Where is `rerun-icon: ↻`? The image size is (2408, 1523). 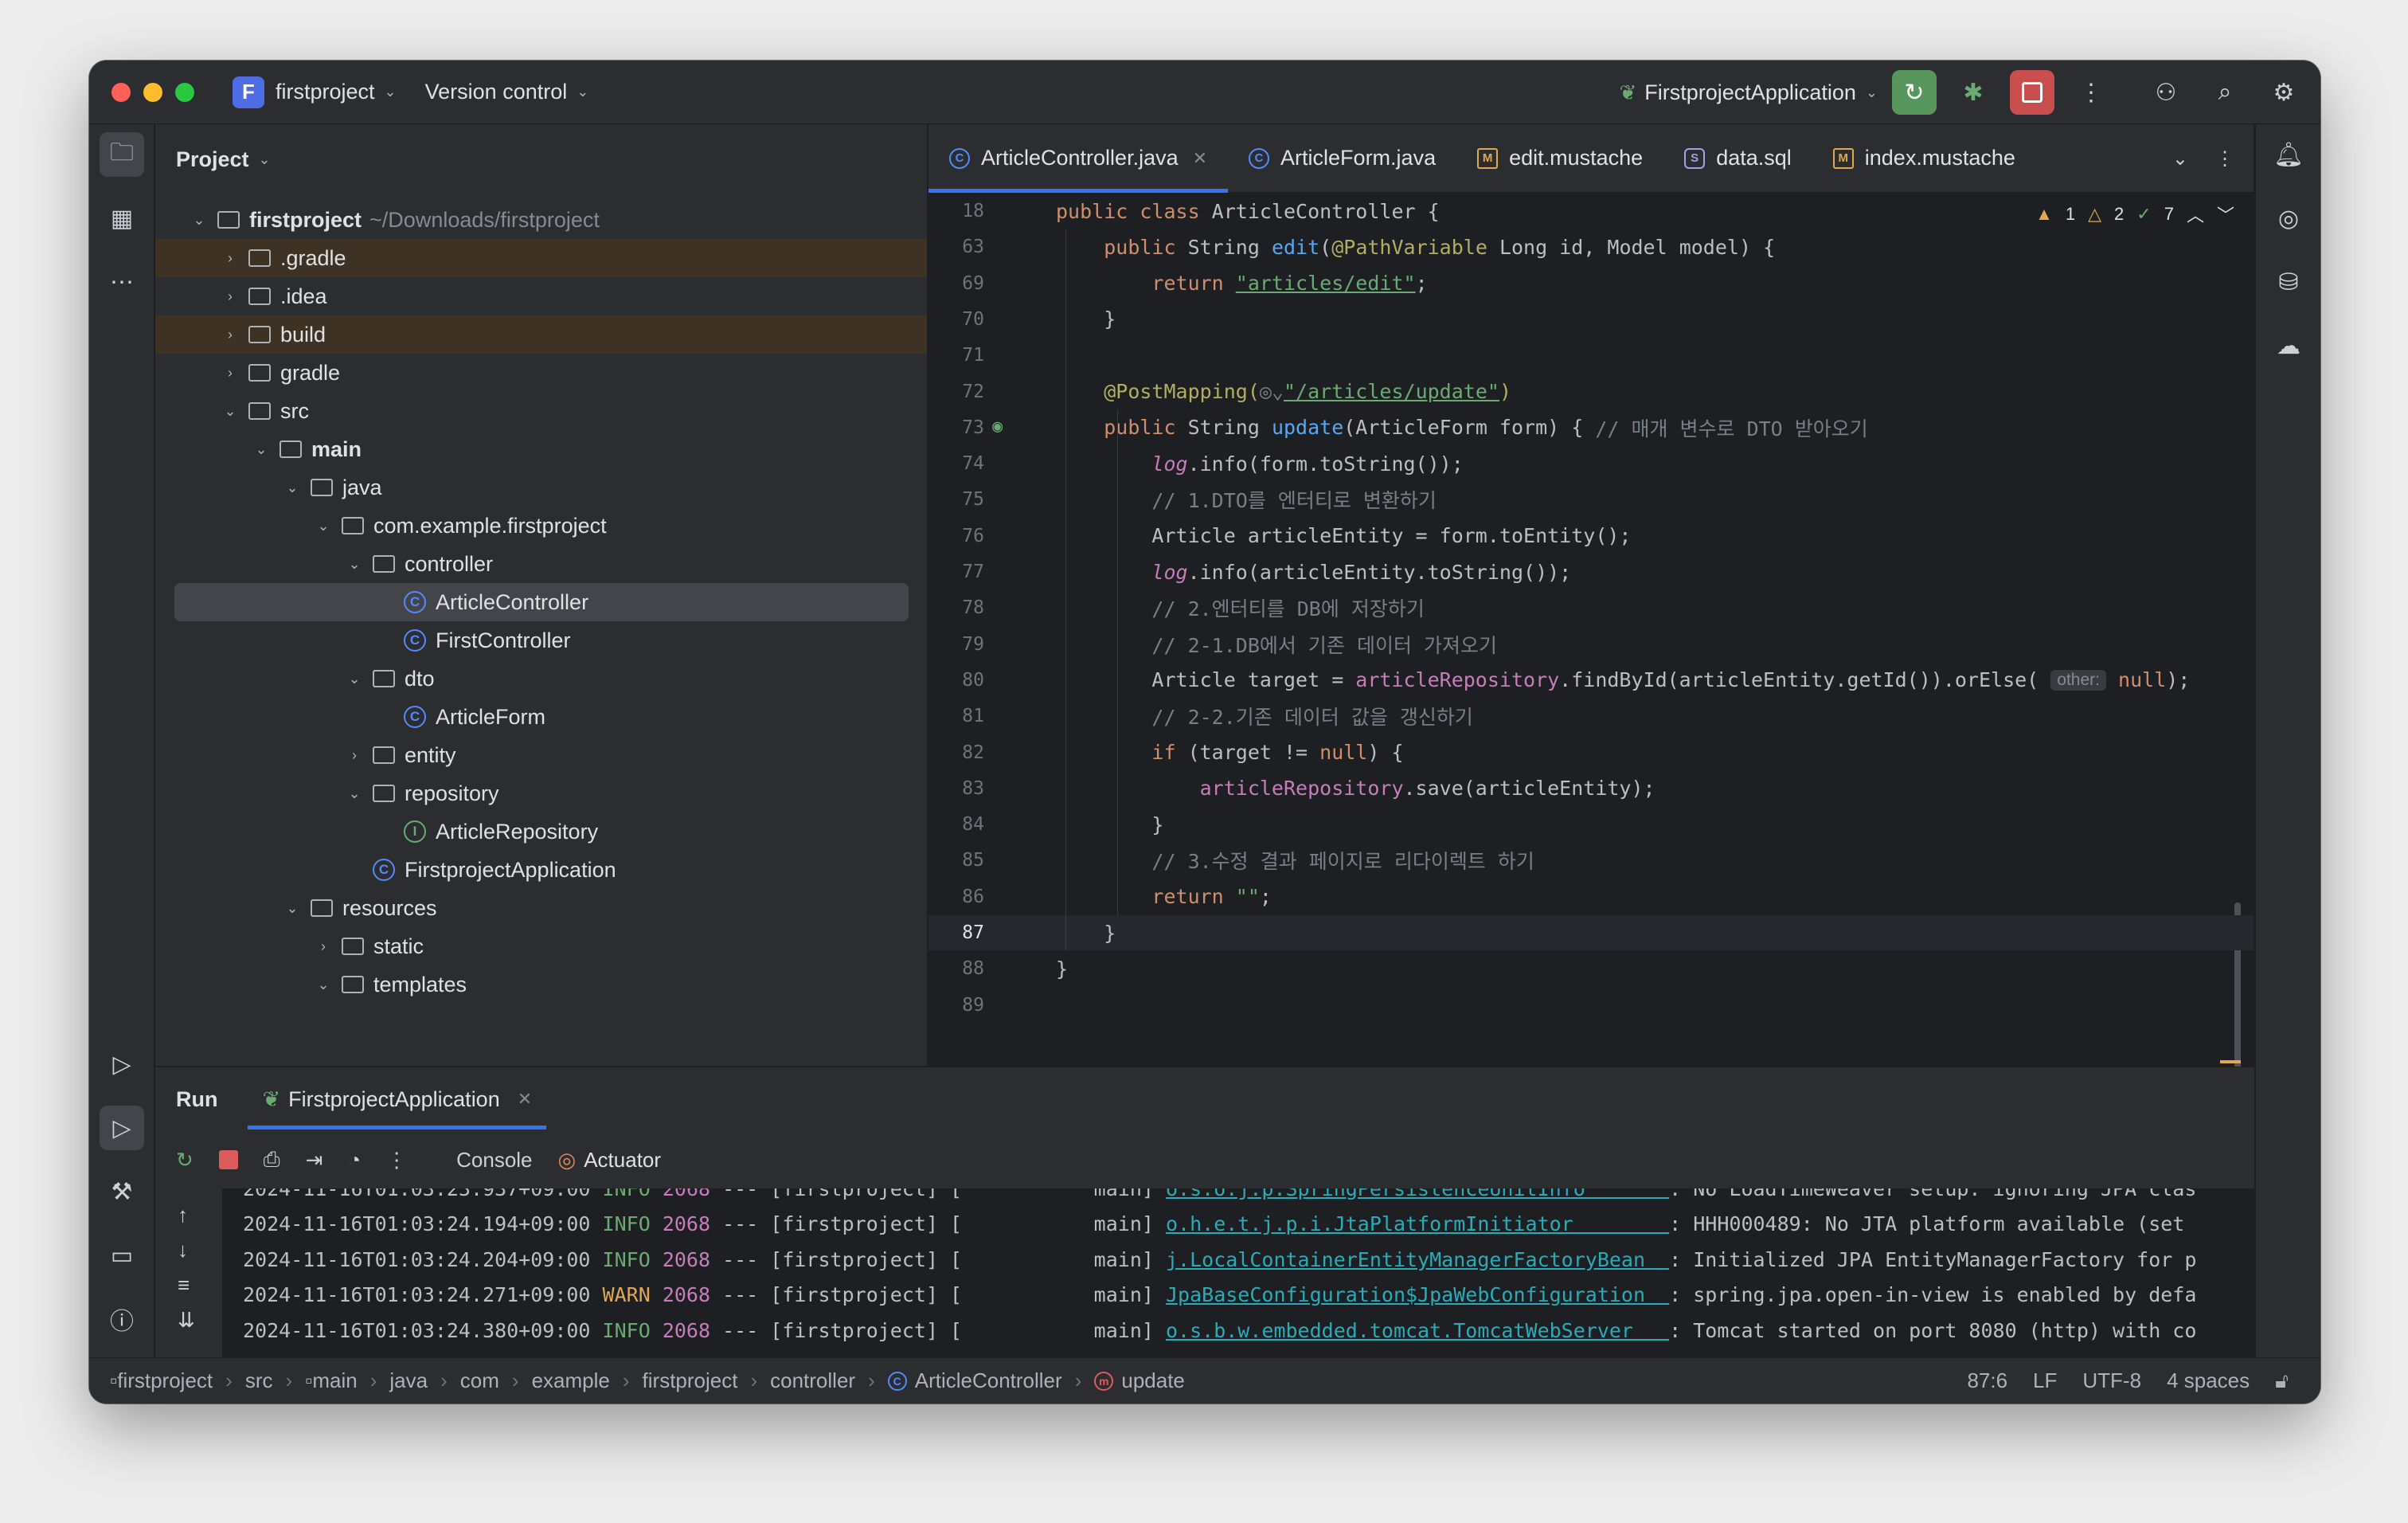 rerun-icon: ↻ is located at coordinates (185, 1160).